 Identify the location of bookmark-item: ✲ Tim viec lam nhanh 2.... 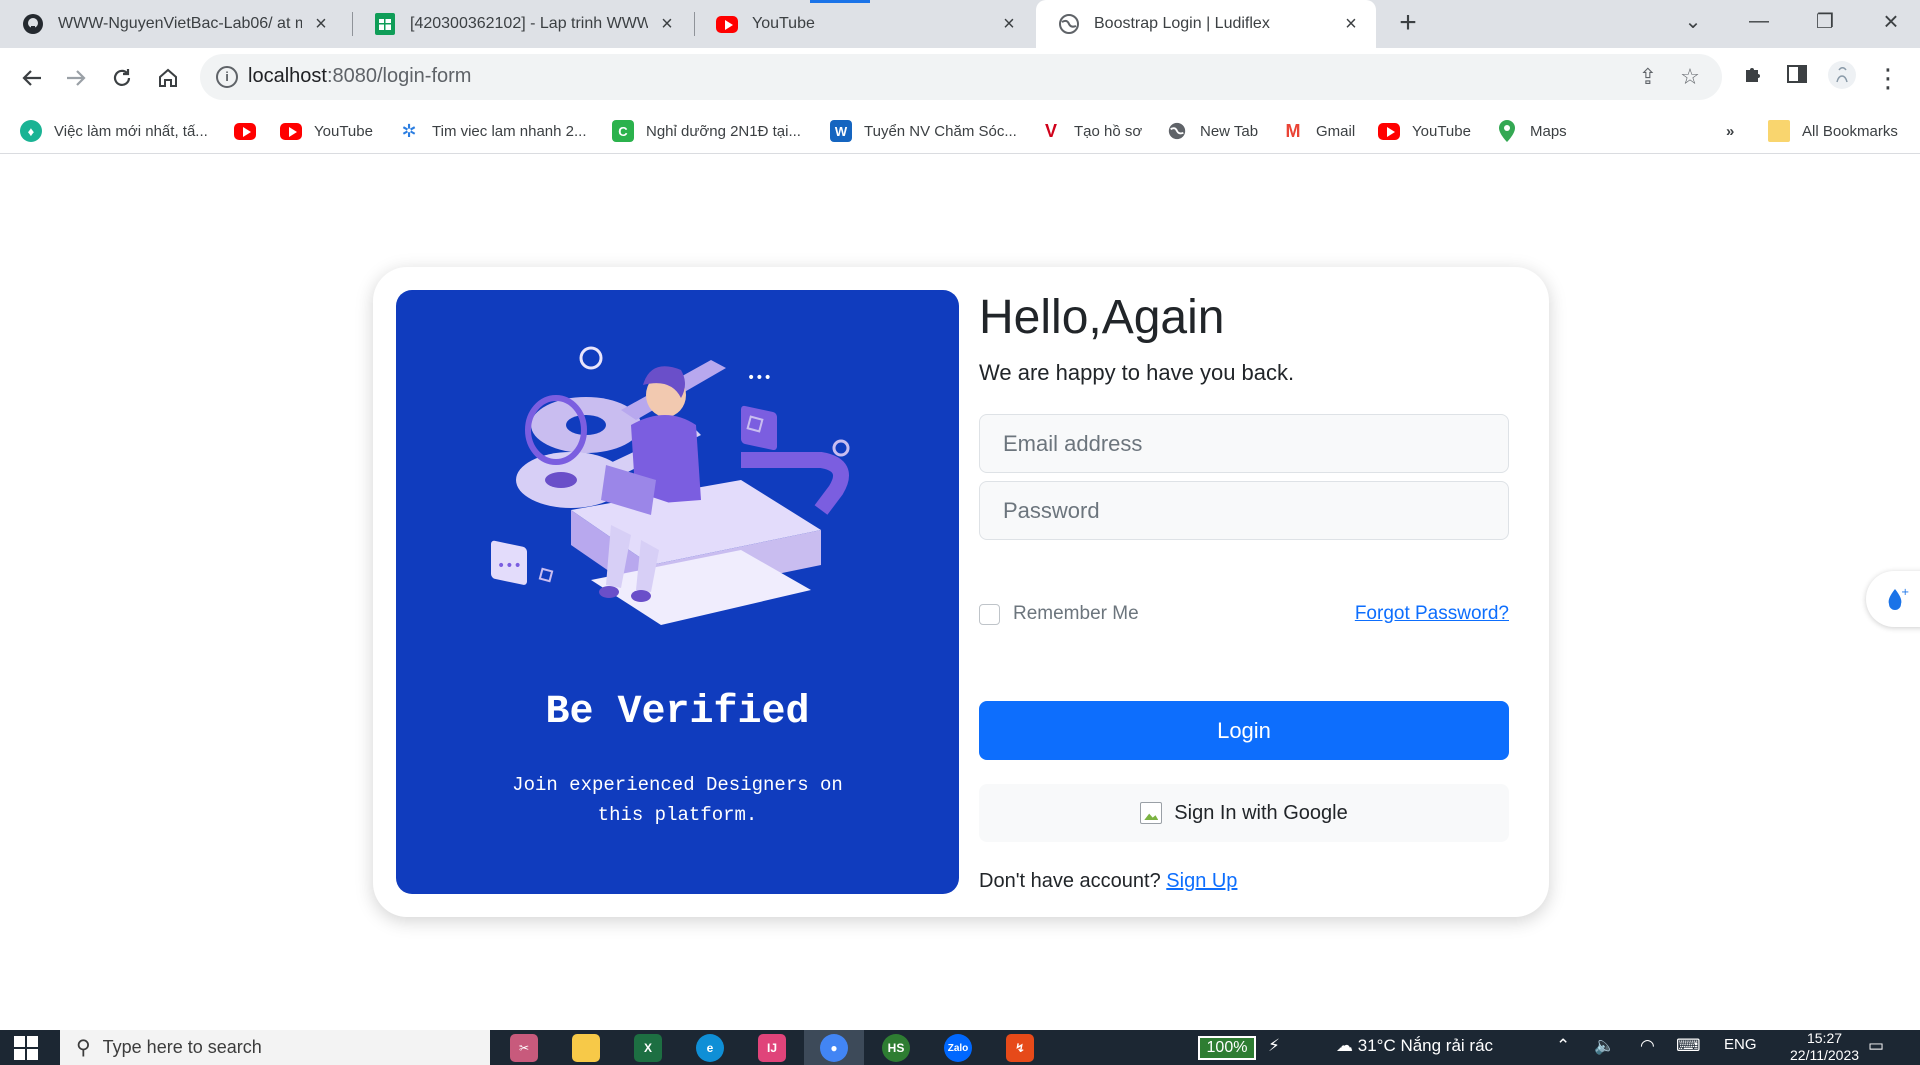
(492, 131).